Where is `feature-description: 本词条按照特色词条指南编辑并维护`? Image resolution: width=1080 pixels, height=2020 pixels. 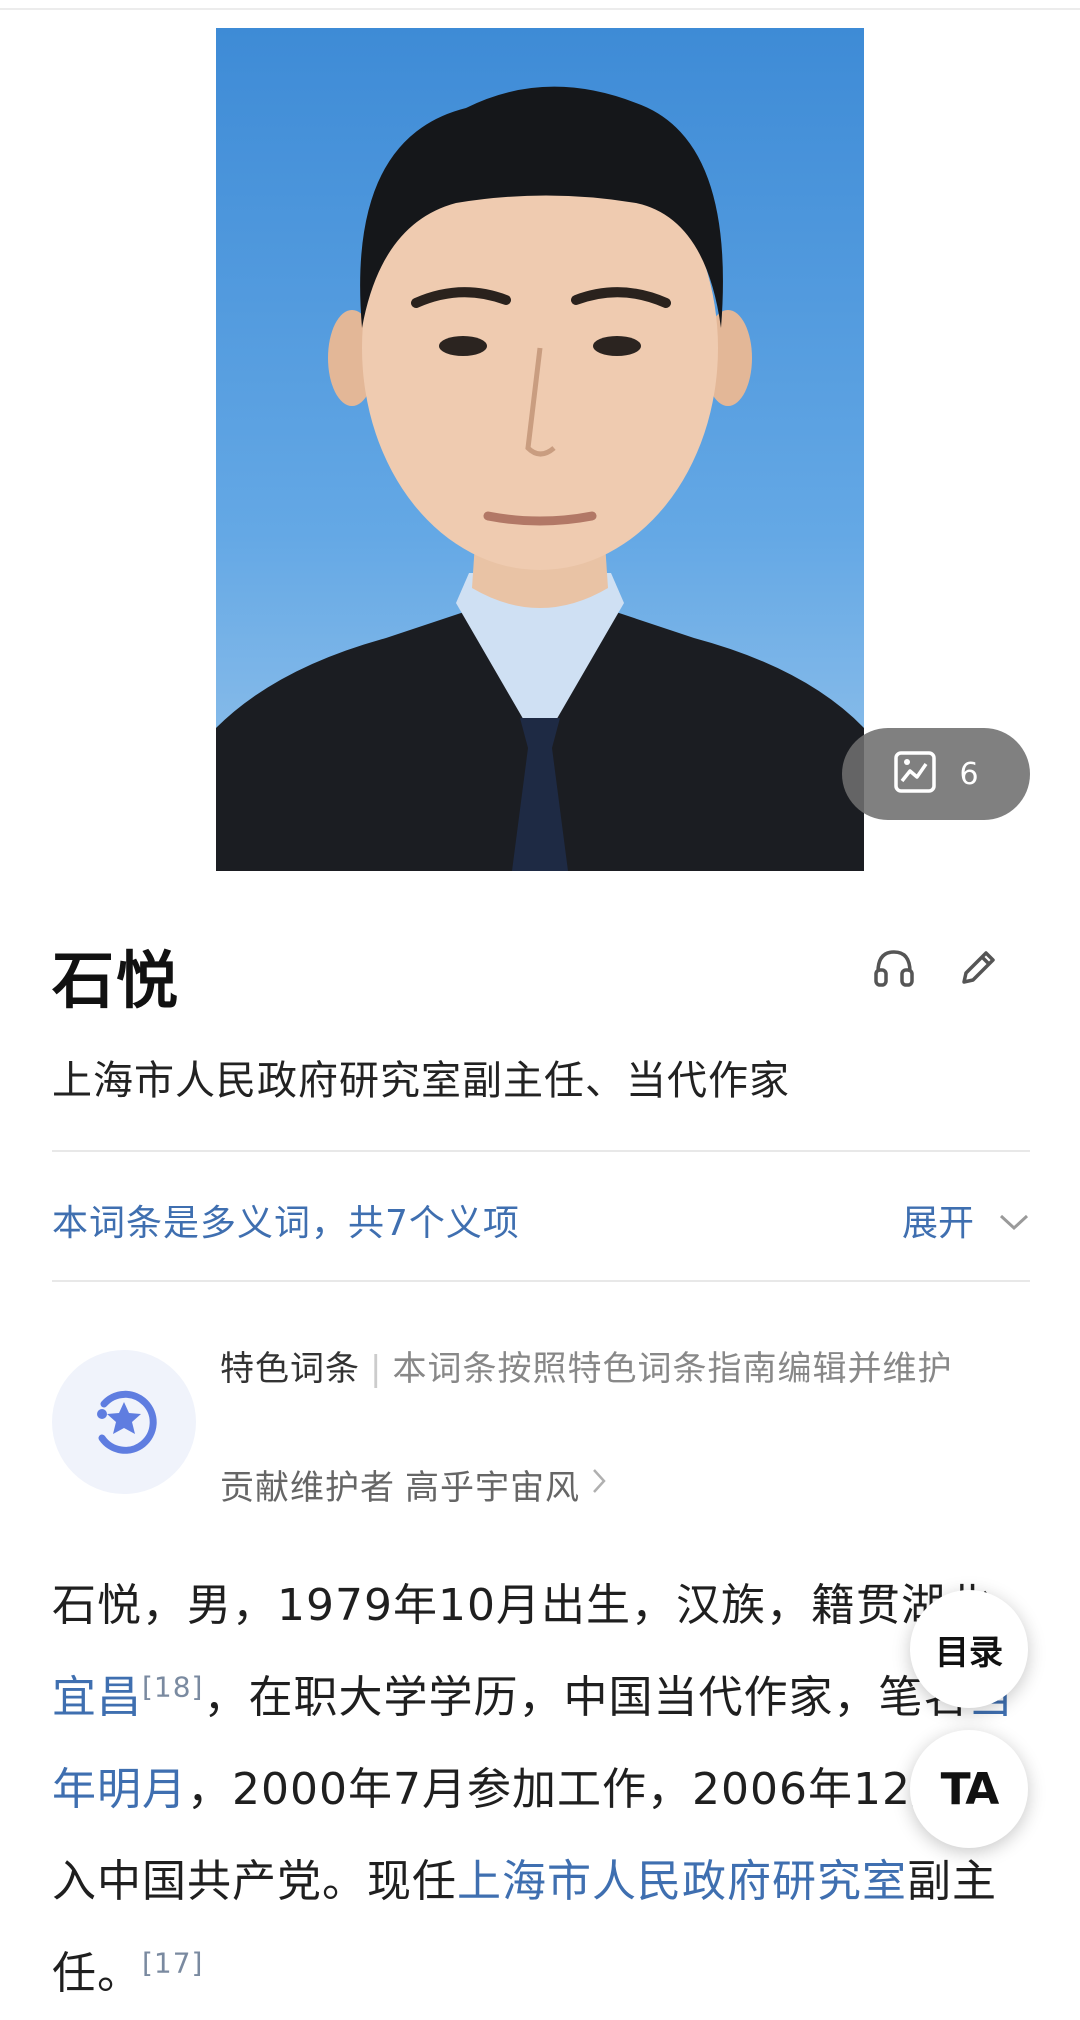
feature-description: 本词条按照特色词条指南编辑并维护 is located at coordinates (672, 1369).